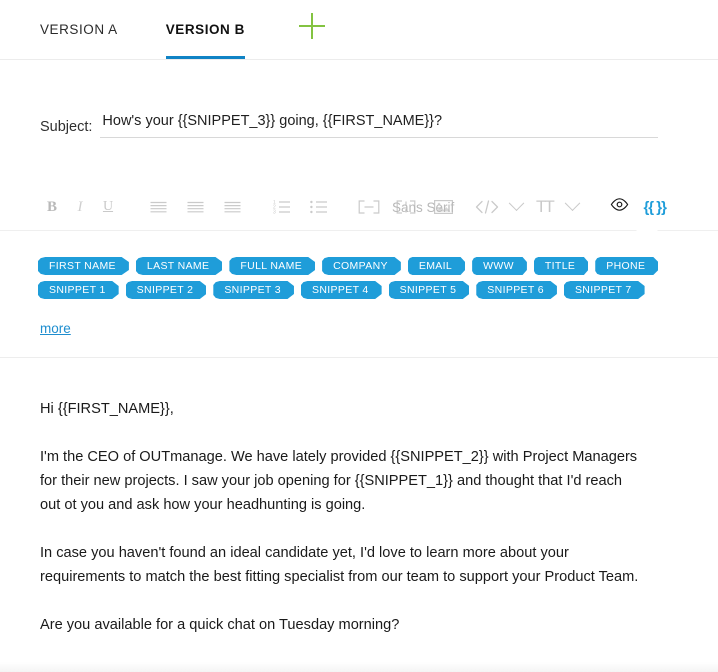 The height and width of the screenshot is (672, 718). What do you see at coordinates (341, 290) in the screenshot?
I see `snippet-tag: SNIPPET 4` at bounding box center [341, 290].